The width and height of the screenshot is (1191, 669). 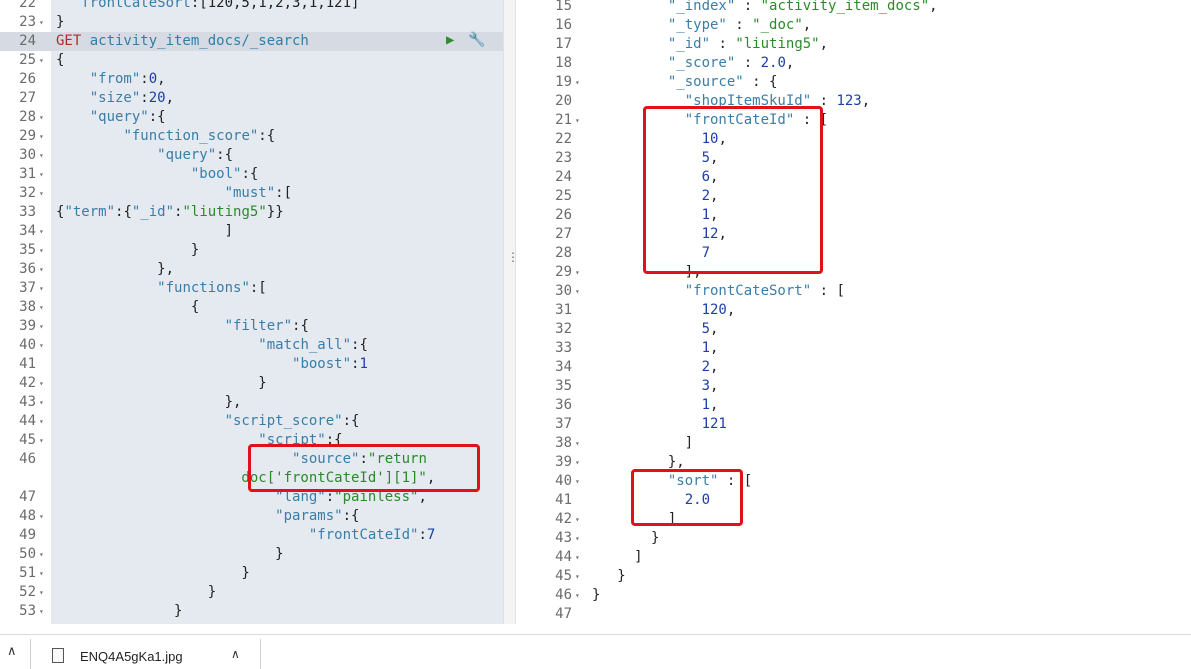 What do you see at coordinates (511, 312) in the screenshot?
I see `pane-splitter: ⋮` at bounding box center [511, 312].